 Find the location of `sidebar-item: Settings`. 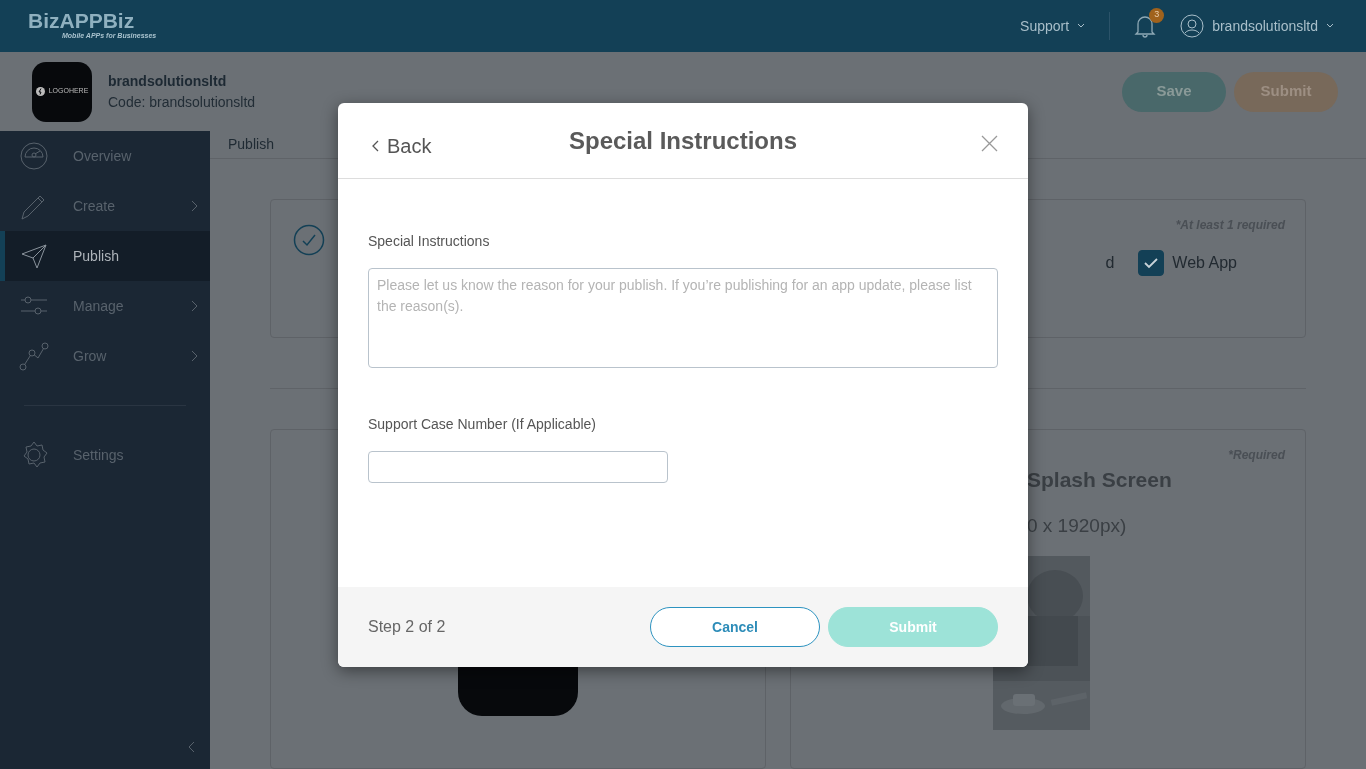

sidebar-item: Settings is located at coordinates (105, 455).